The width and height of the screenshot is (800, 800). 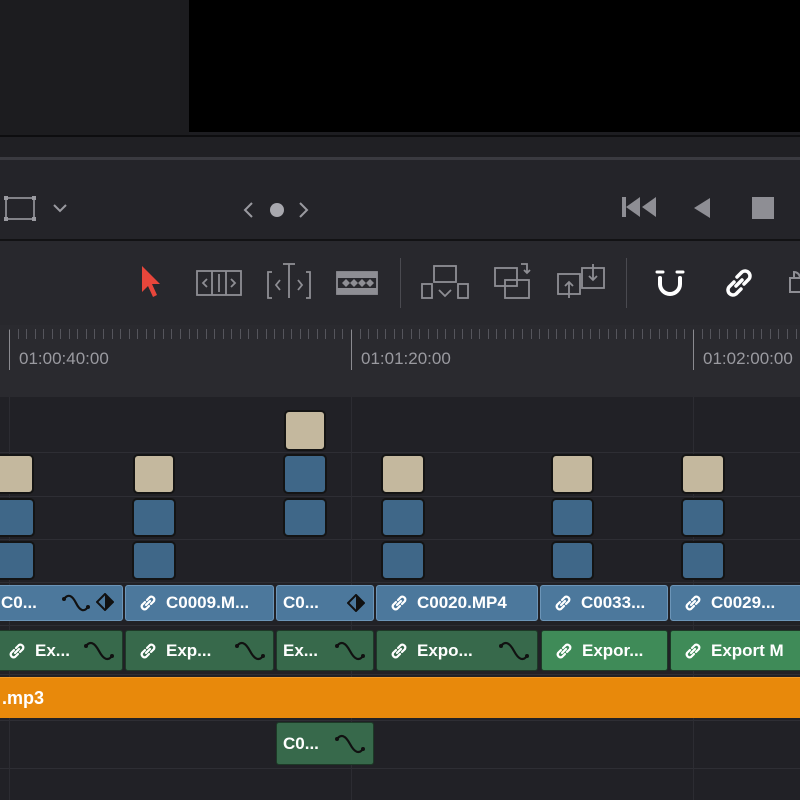 I want to click on audio-clip: Export M, so click(x=735, y=650).